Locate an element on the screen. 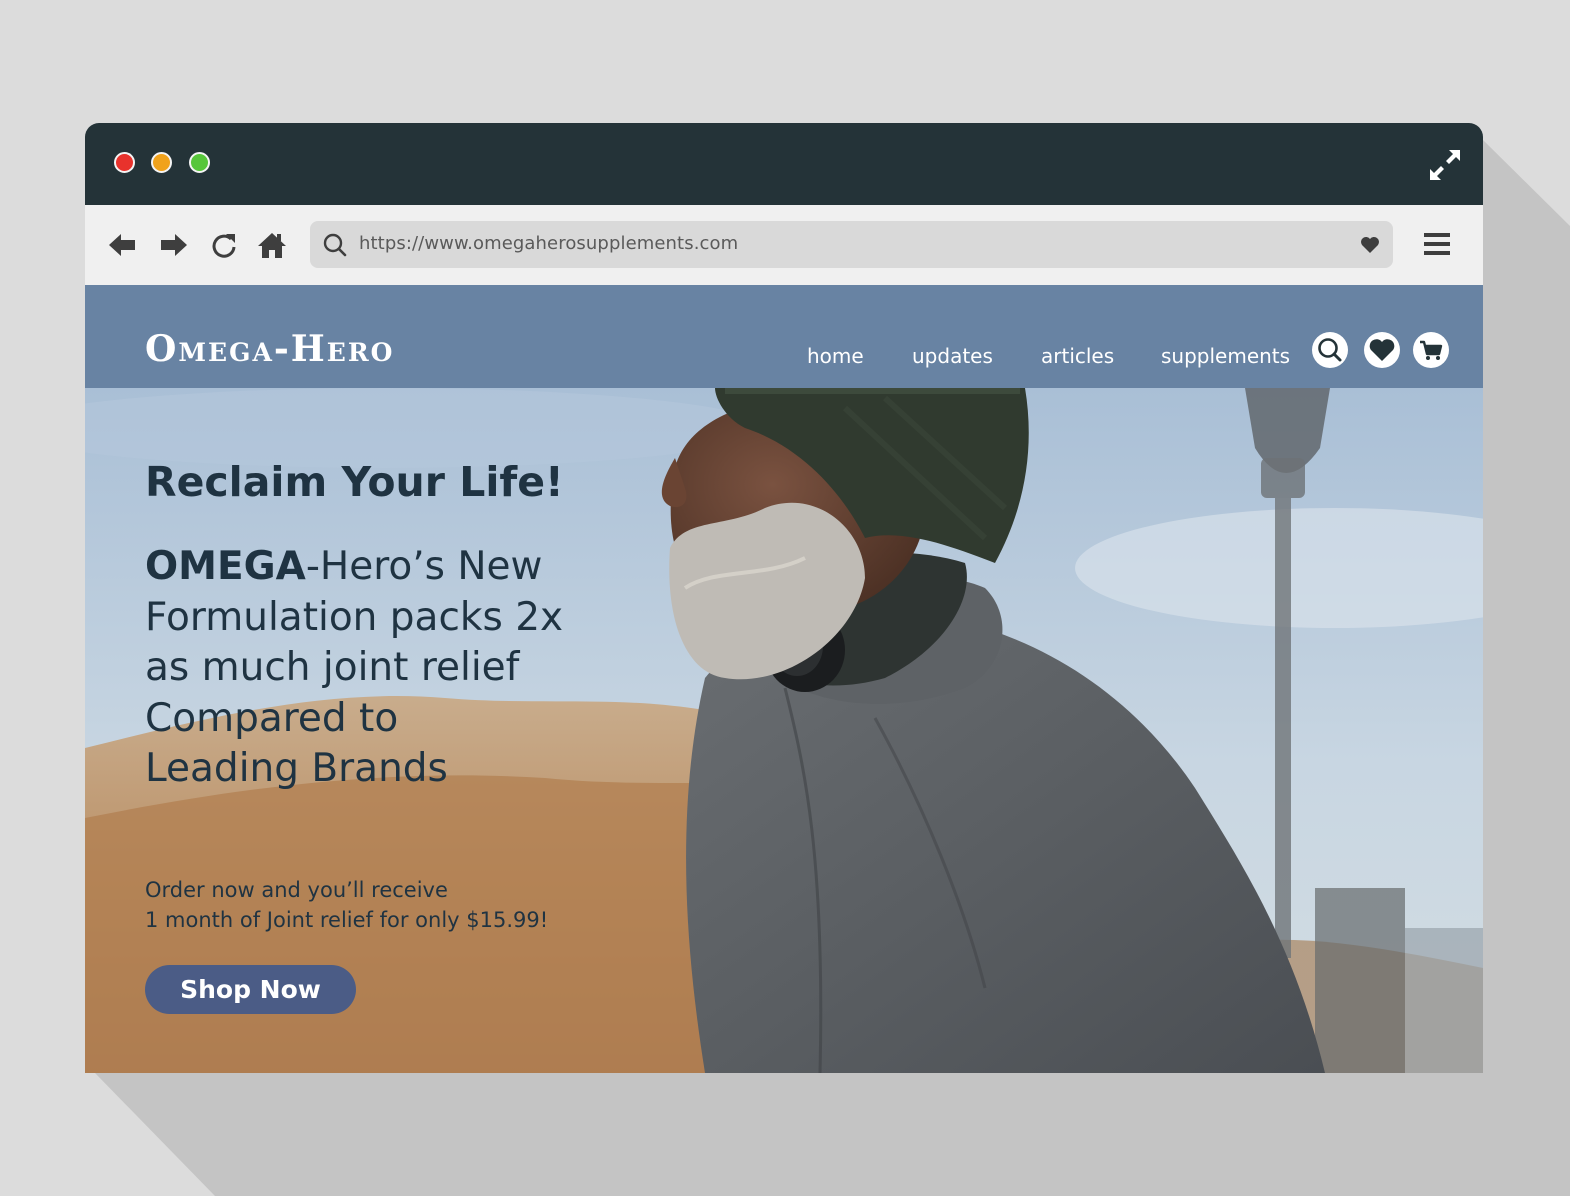  nav-link-supplements: supplements is located at coordinates (1225, 356).